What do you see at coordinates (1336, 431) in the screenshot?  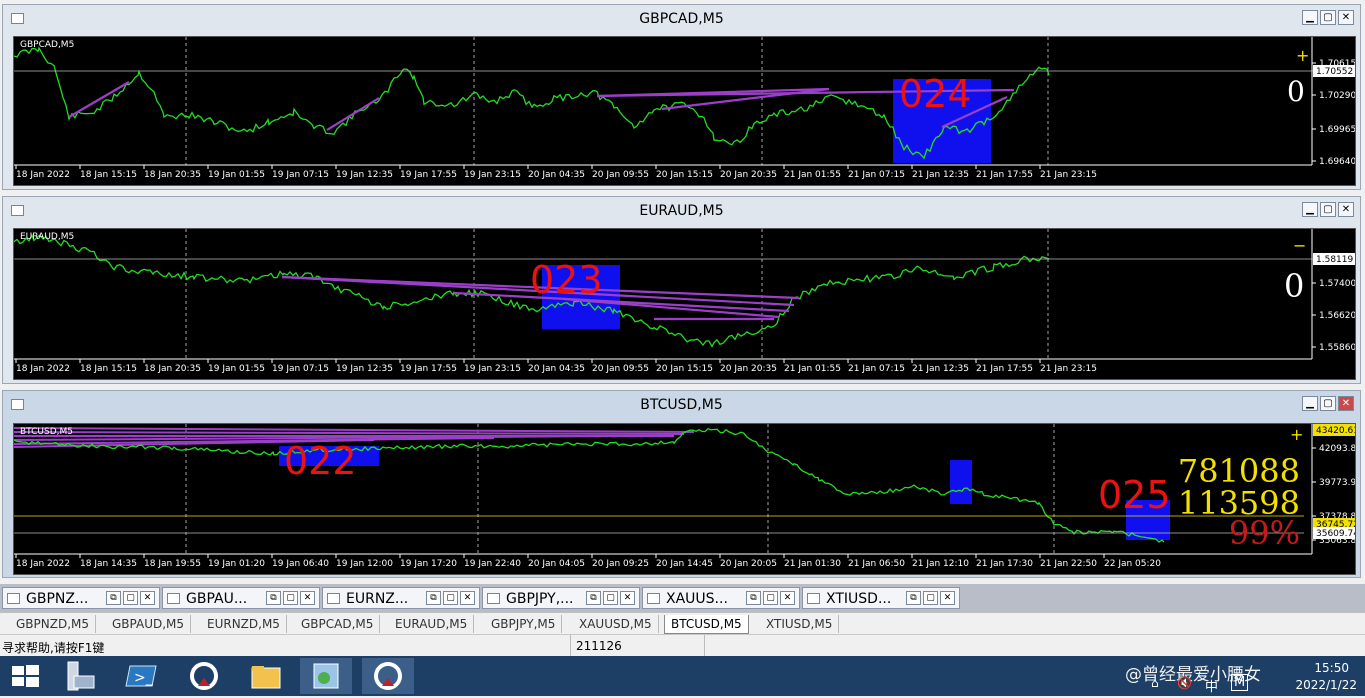 I see `price-tag: 43420.61` at bounding box center [1336, 431].